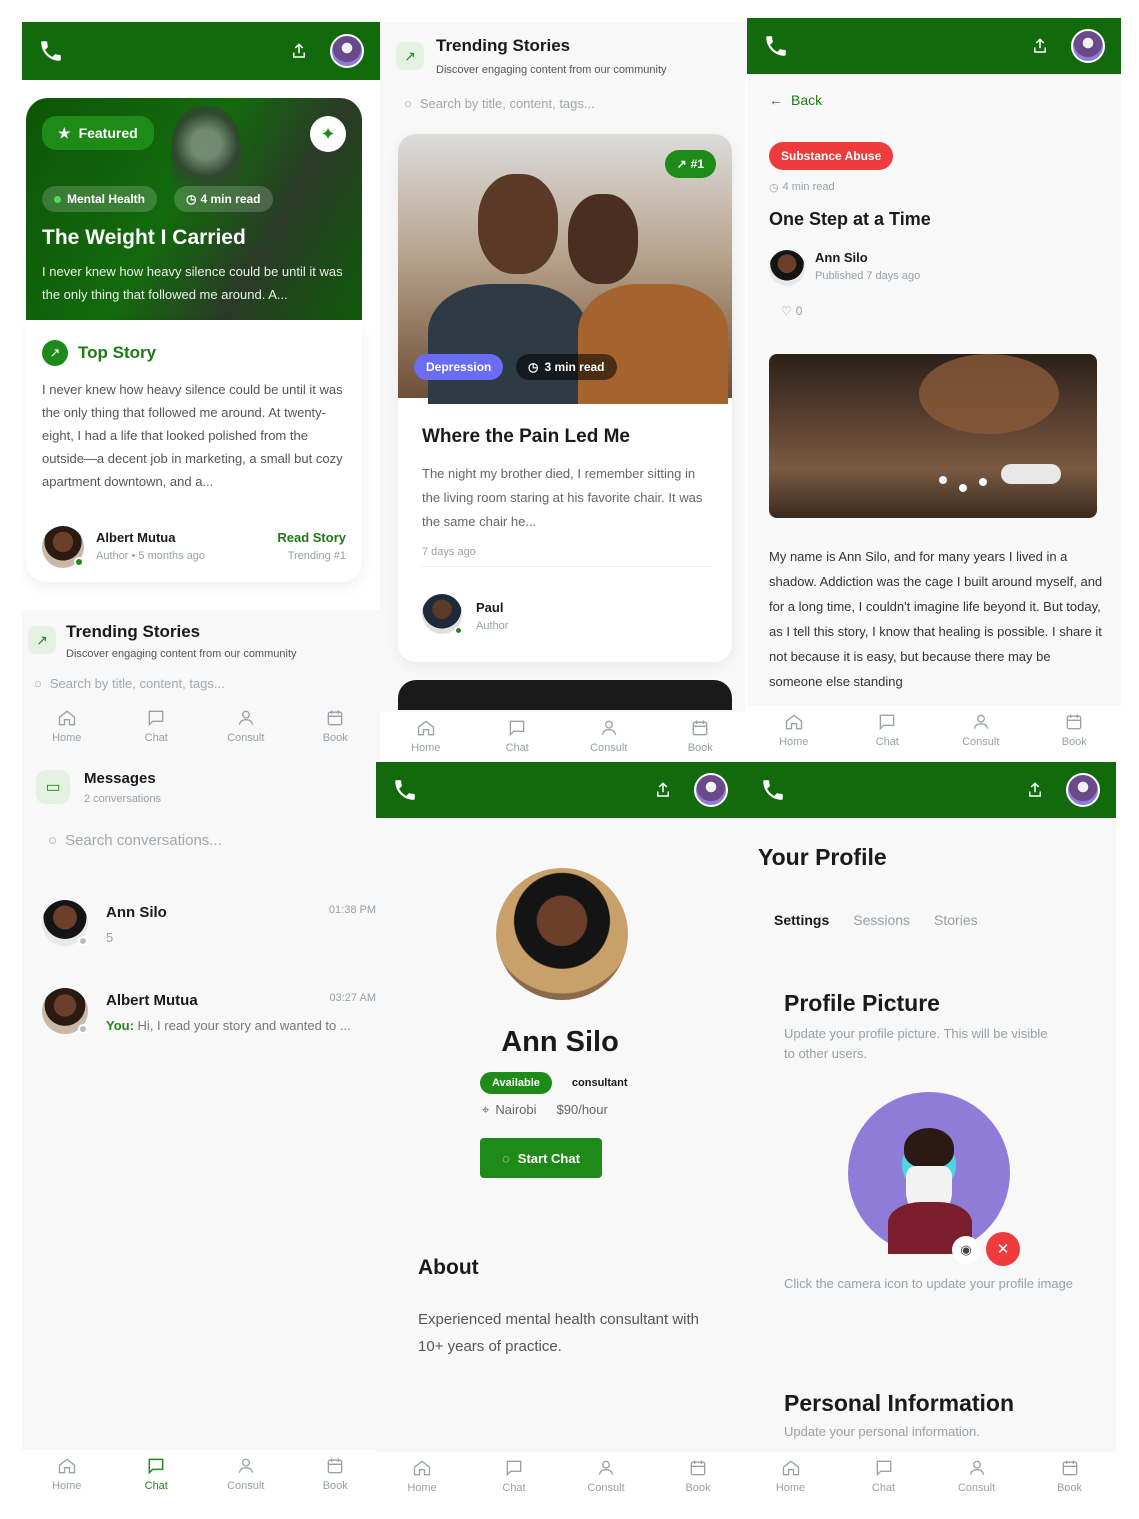 The width and height of the screenshot is (1139, 1519). I want to click on tab-stories: Stories, so click(956, 920).